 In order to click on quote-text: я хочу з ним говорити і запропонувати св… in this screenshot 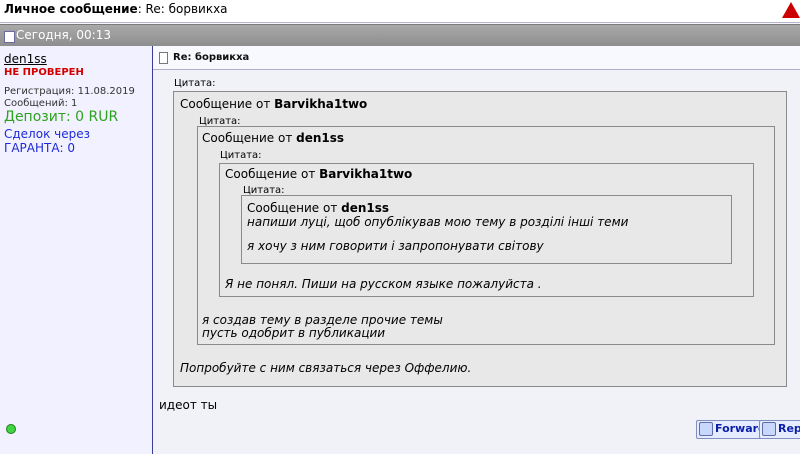, I will do `click(395, 246)`.